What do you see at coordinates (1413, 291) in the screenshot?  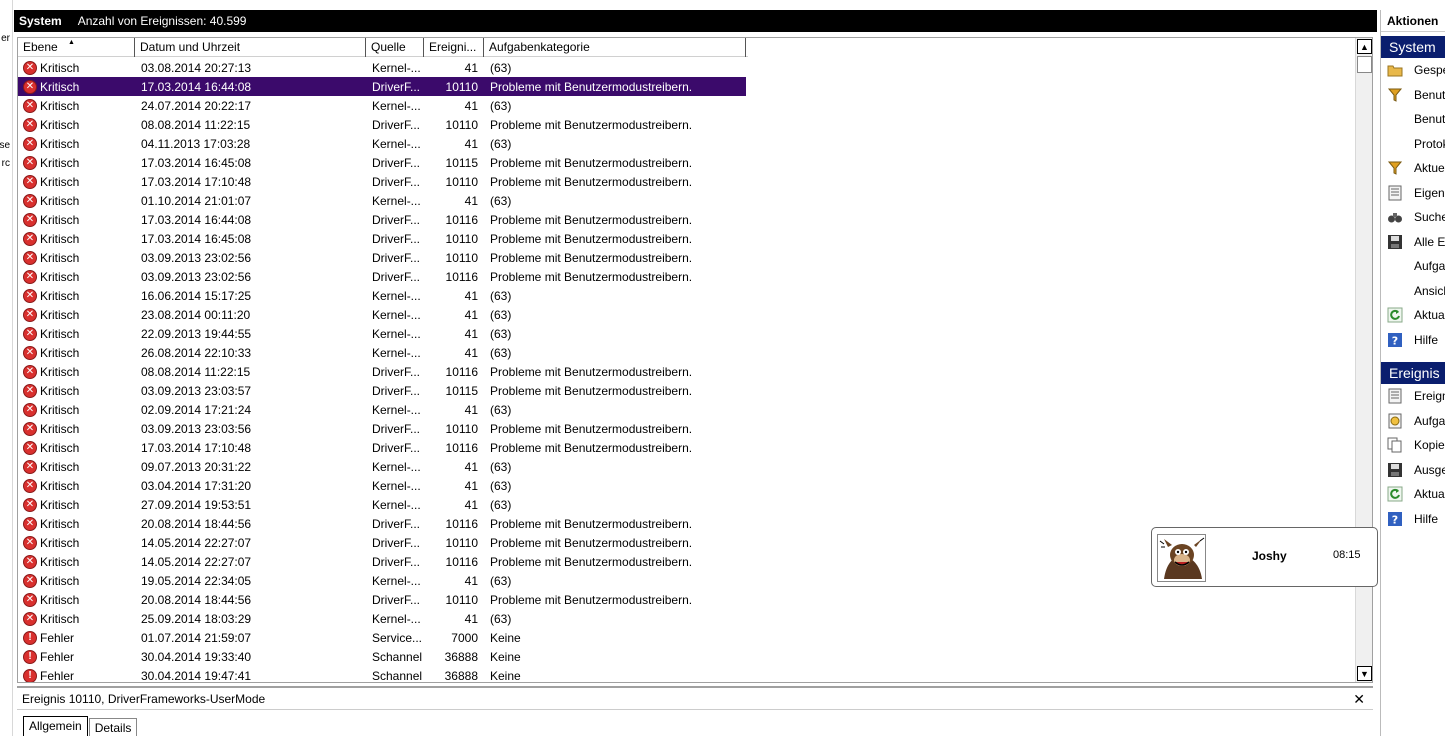 I see `action-item: Ansich` at bounding box center [1413, 291].